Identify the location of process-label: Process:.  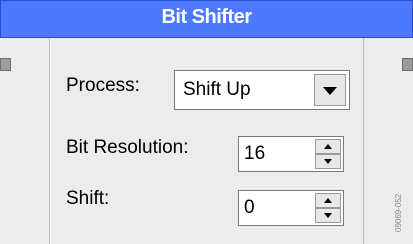
(103, 85).